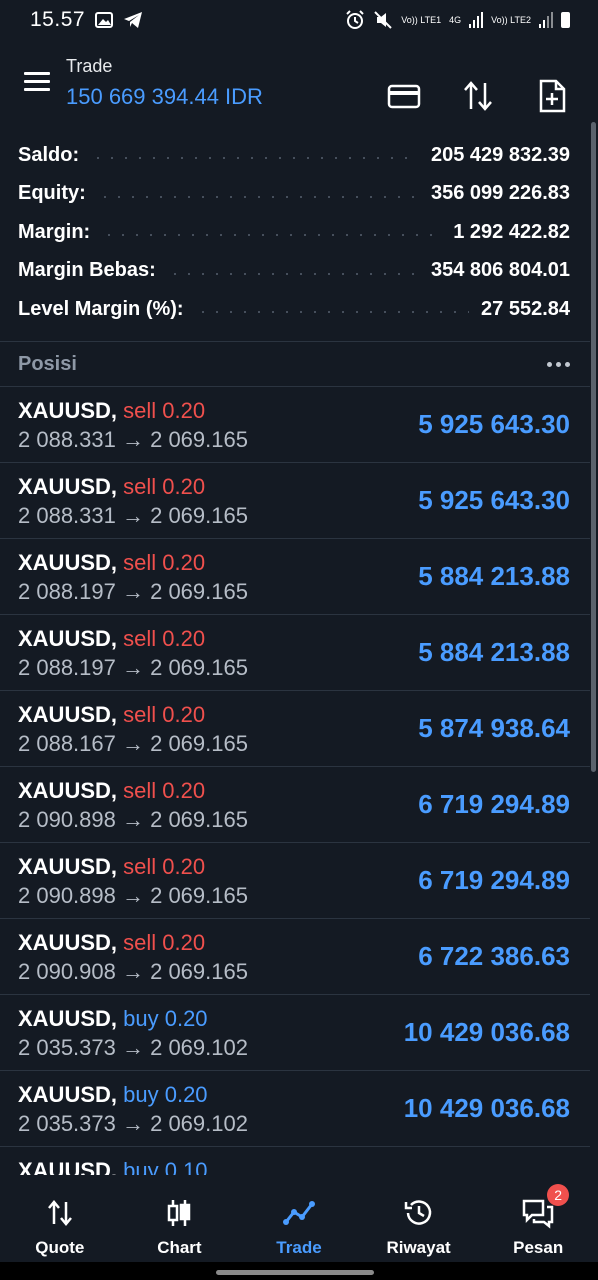 This screenshot has height=1280, width=598. Describe the element at coordinates (54, 231) in the screenshot. I see `summary-label: Margin:` at that location.